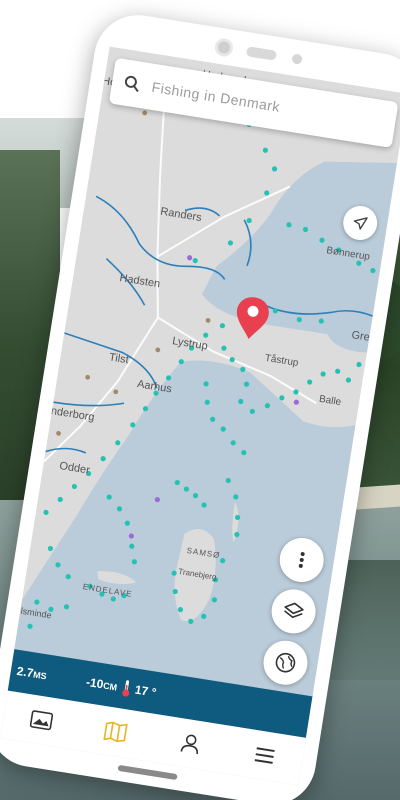 The image size is (400, 800). I want to click on temperature: 17 °, so click(145, 691).